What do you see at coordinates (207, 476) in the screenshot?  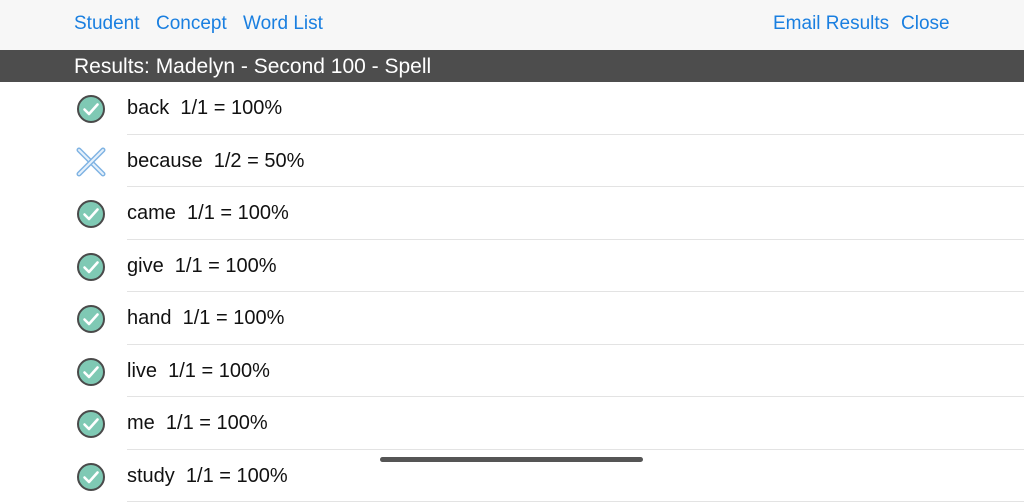 I see `result-text: study 1/1 = 100%` at bounding box center [207, 476].